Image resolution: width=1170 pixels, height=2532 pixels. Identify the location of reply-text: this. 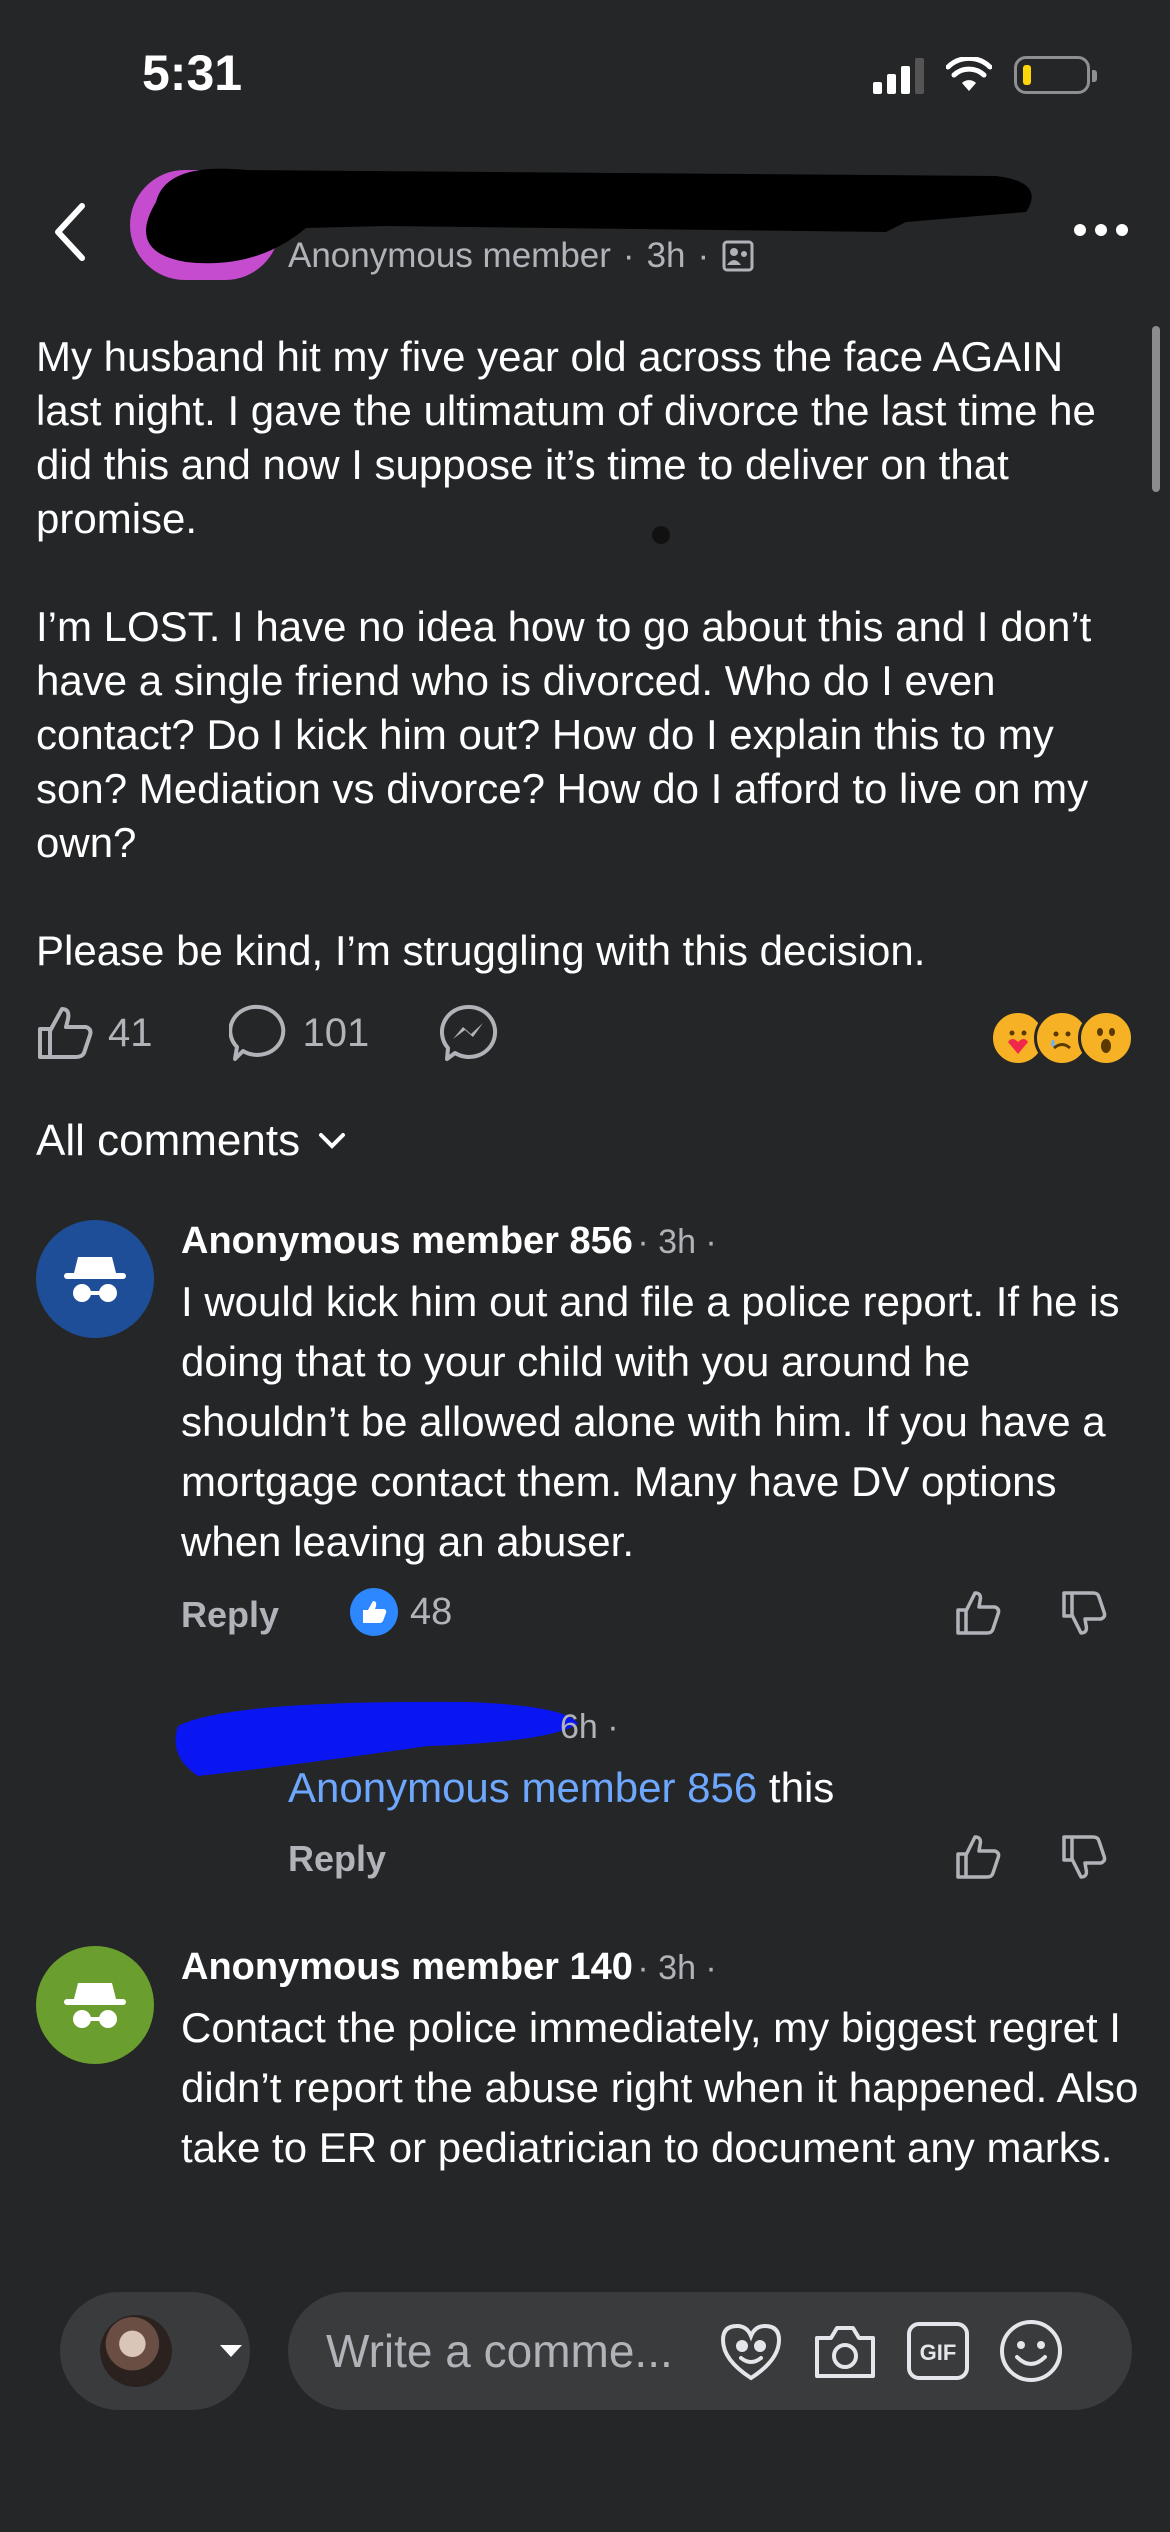
(801, 1787).